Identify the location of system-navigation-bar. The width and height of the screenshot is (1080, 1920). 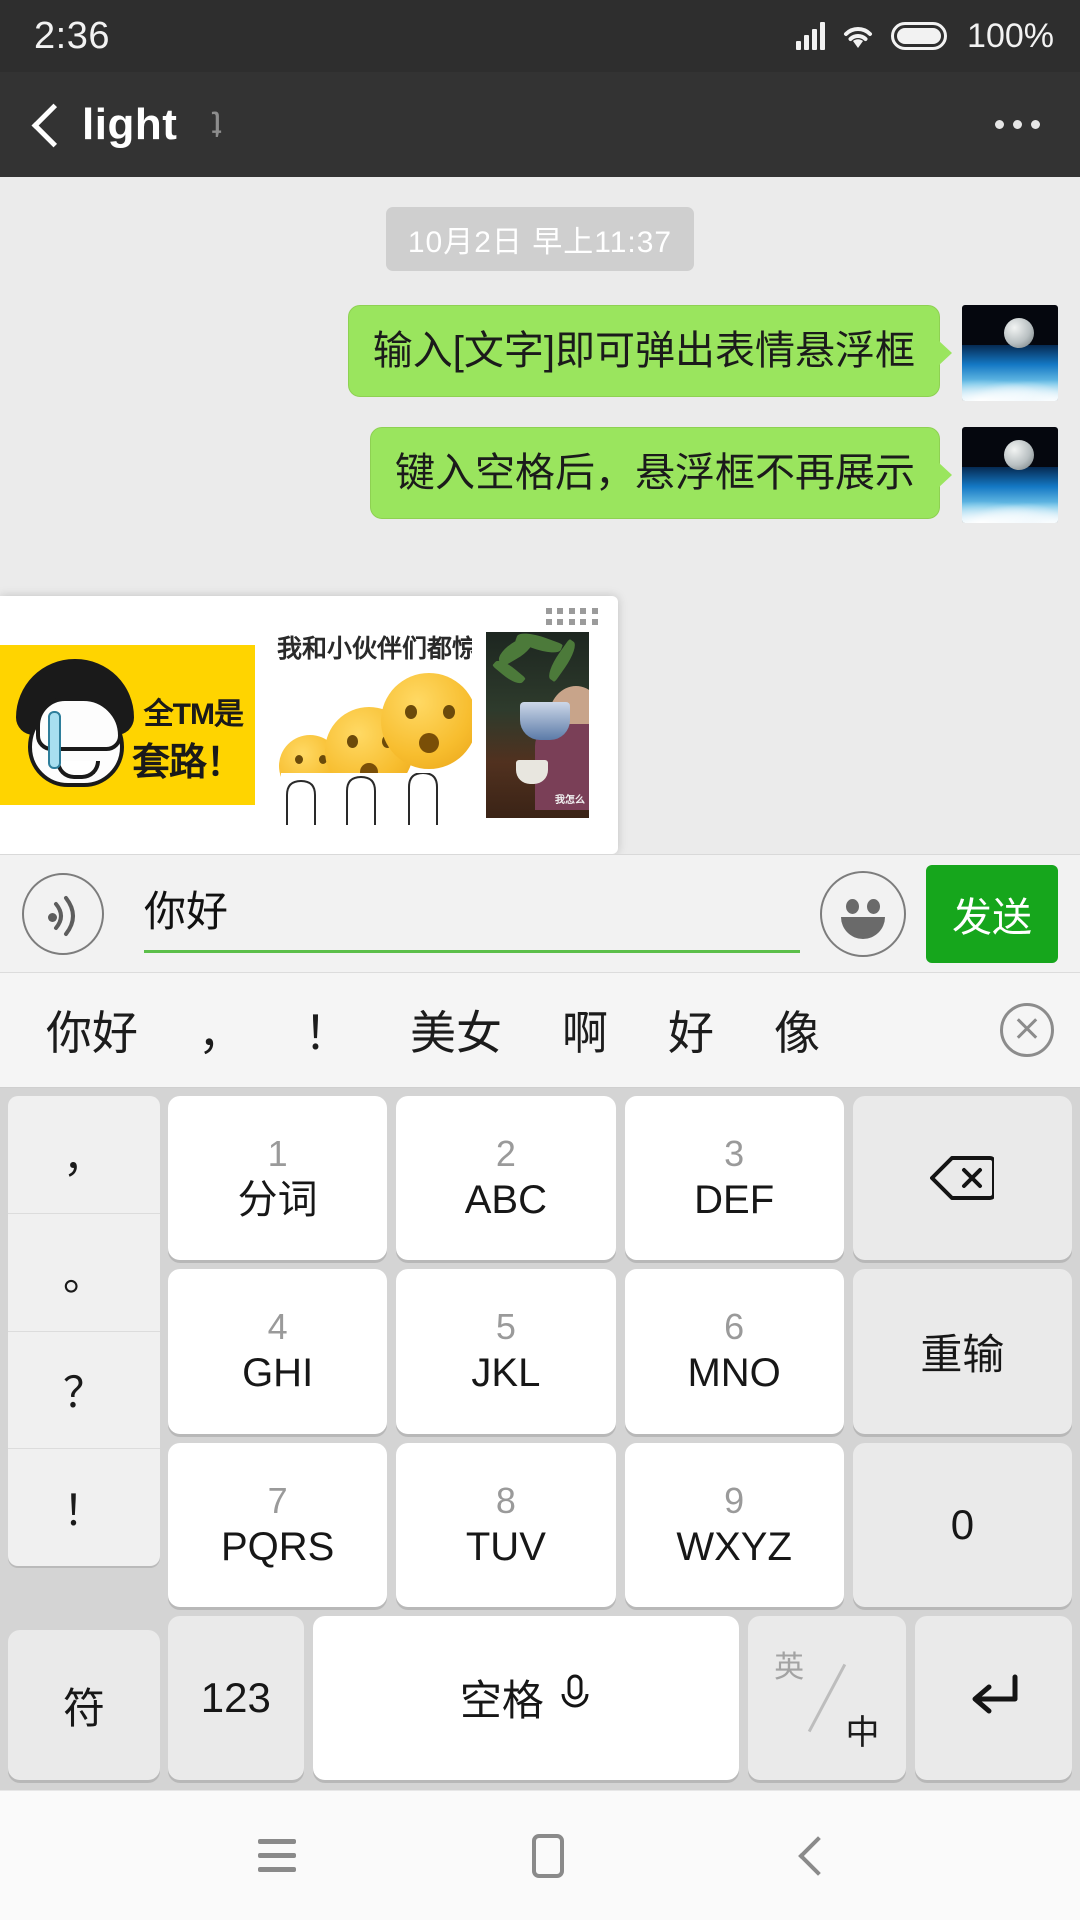
(540, 1855).